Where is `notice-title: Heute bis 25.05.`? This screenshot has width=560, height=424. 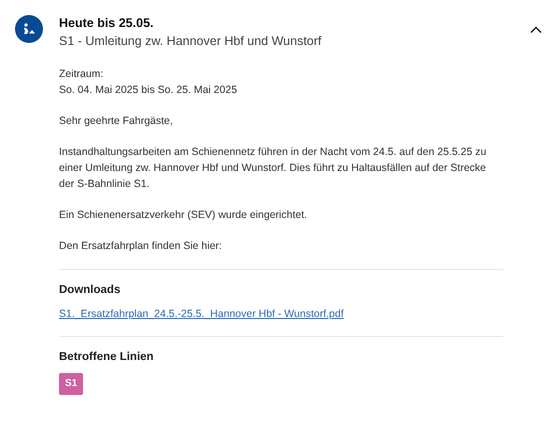 notice-title: Heute bis 25.05. is located at coordinates (106, 23).